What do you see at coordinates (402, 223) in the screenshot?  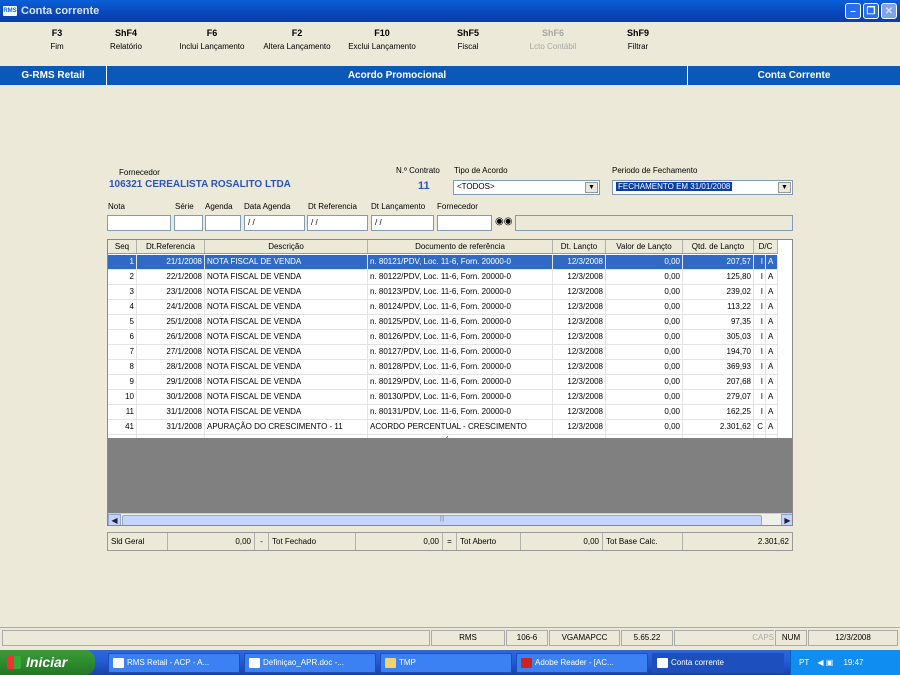 I see `dt-lancamento-input: / /` at bounding box center [402, 223].